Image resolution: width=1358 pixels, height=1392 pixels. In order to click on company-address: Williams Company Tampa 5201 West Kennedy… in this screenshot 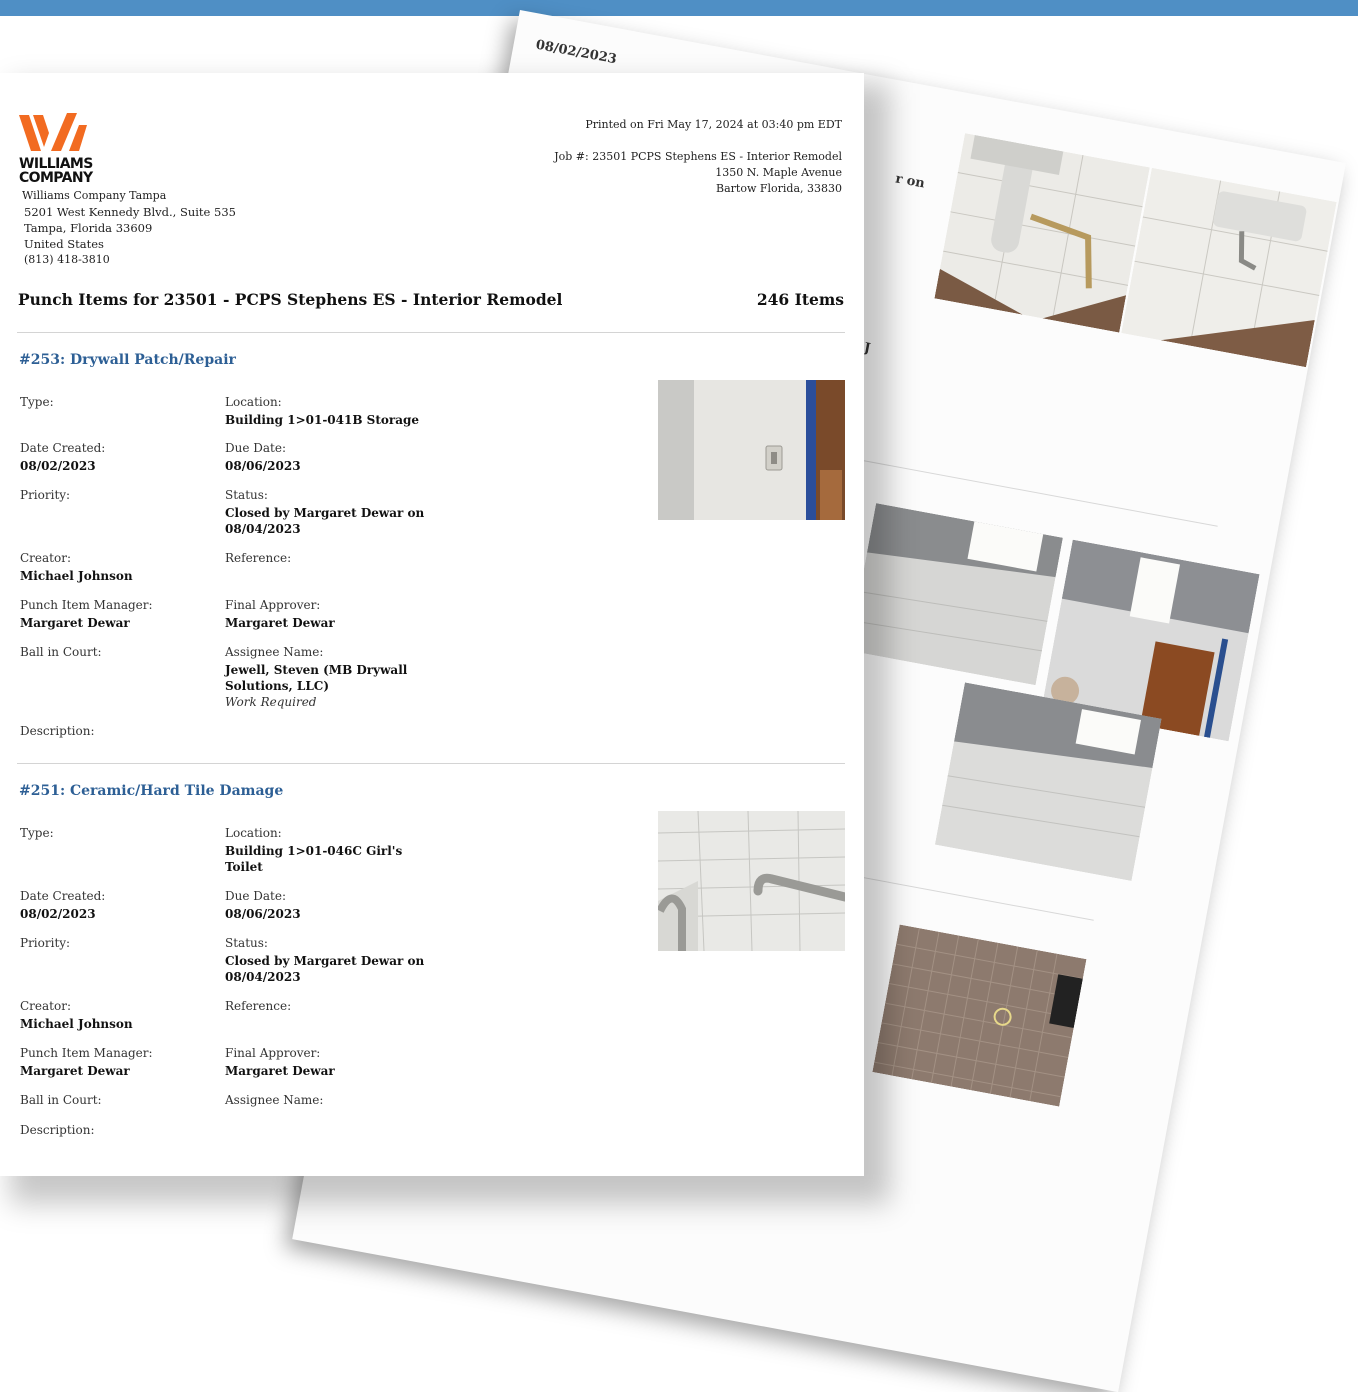, I will do `click(129, 228)`.